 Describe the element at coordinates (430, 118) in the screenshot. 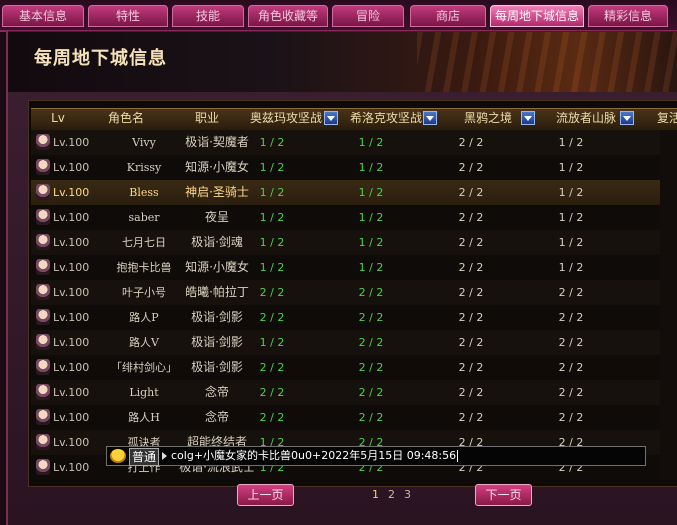

I see `sirocco-dropdown-chevron-down-icon` at that location.